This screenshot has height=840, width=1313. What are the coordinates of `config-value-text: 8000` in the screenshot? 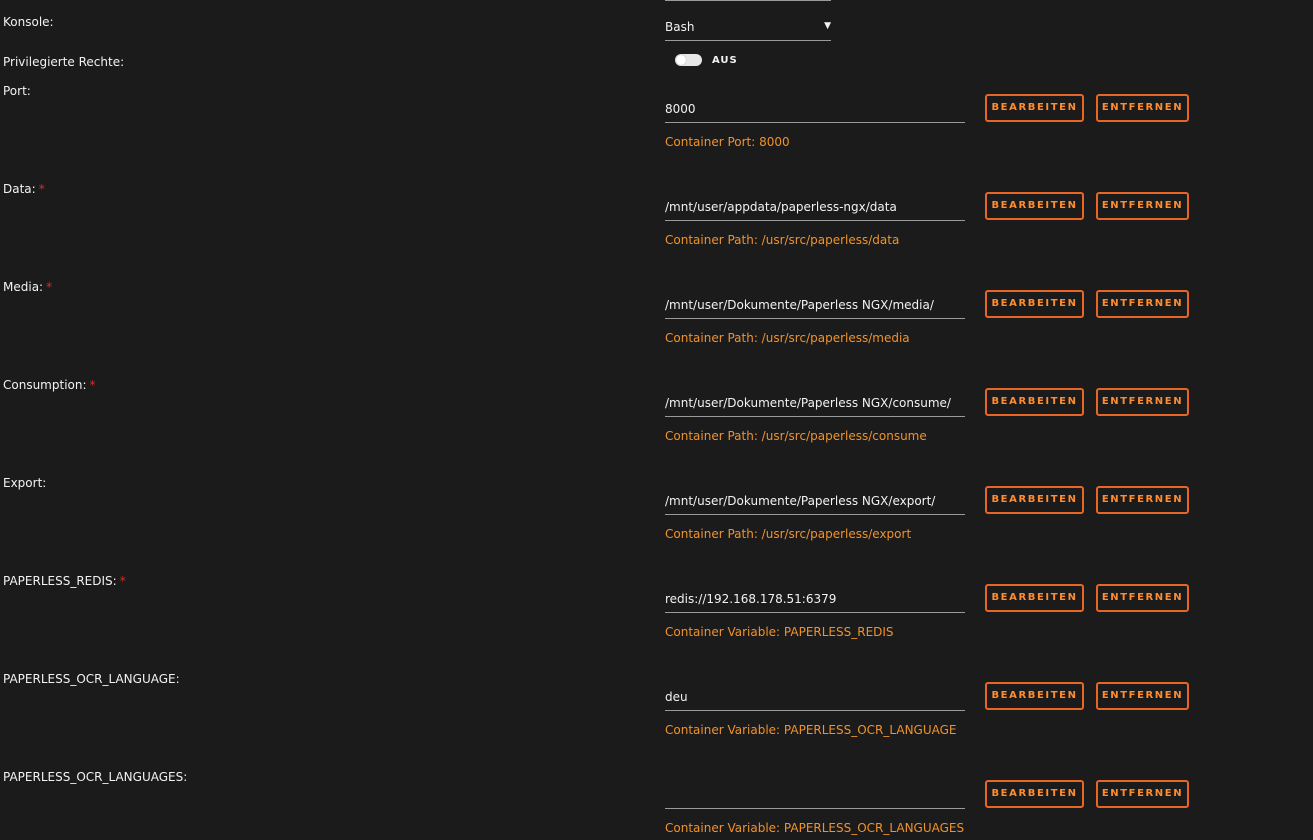 It's located at (680, 109).